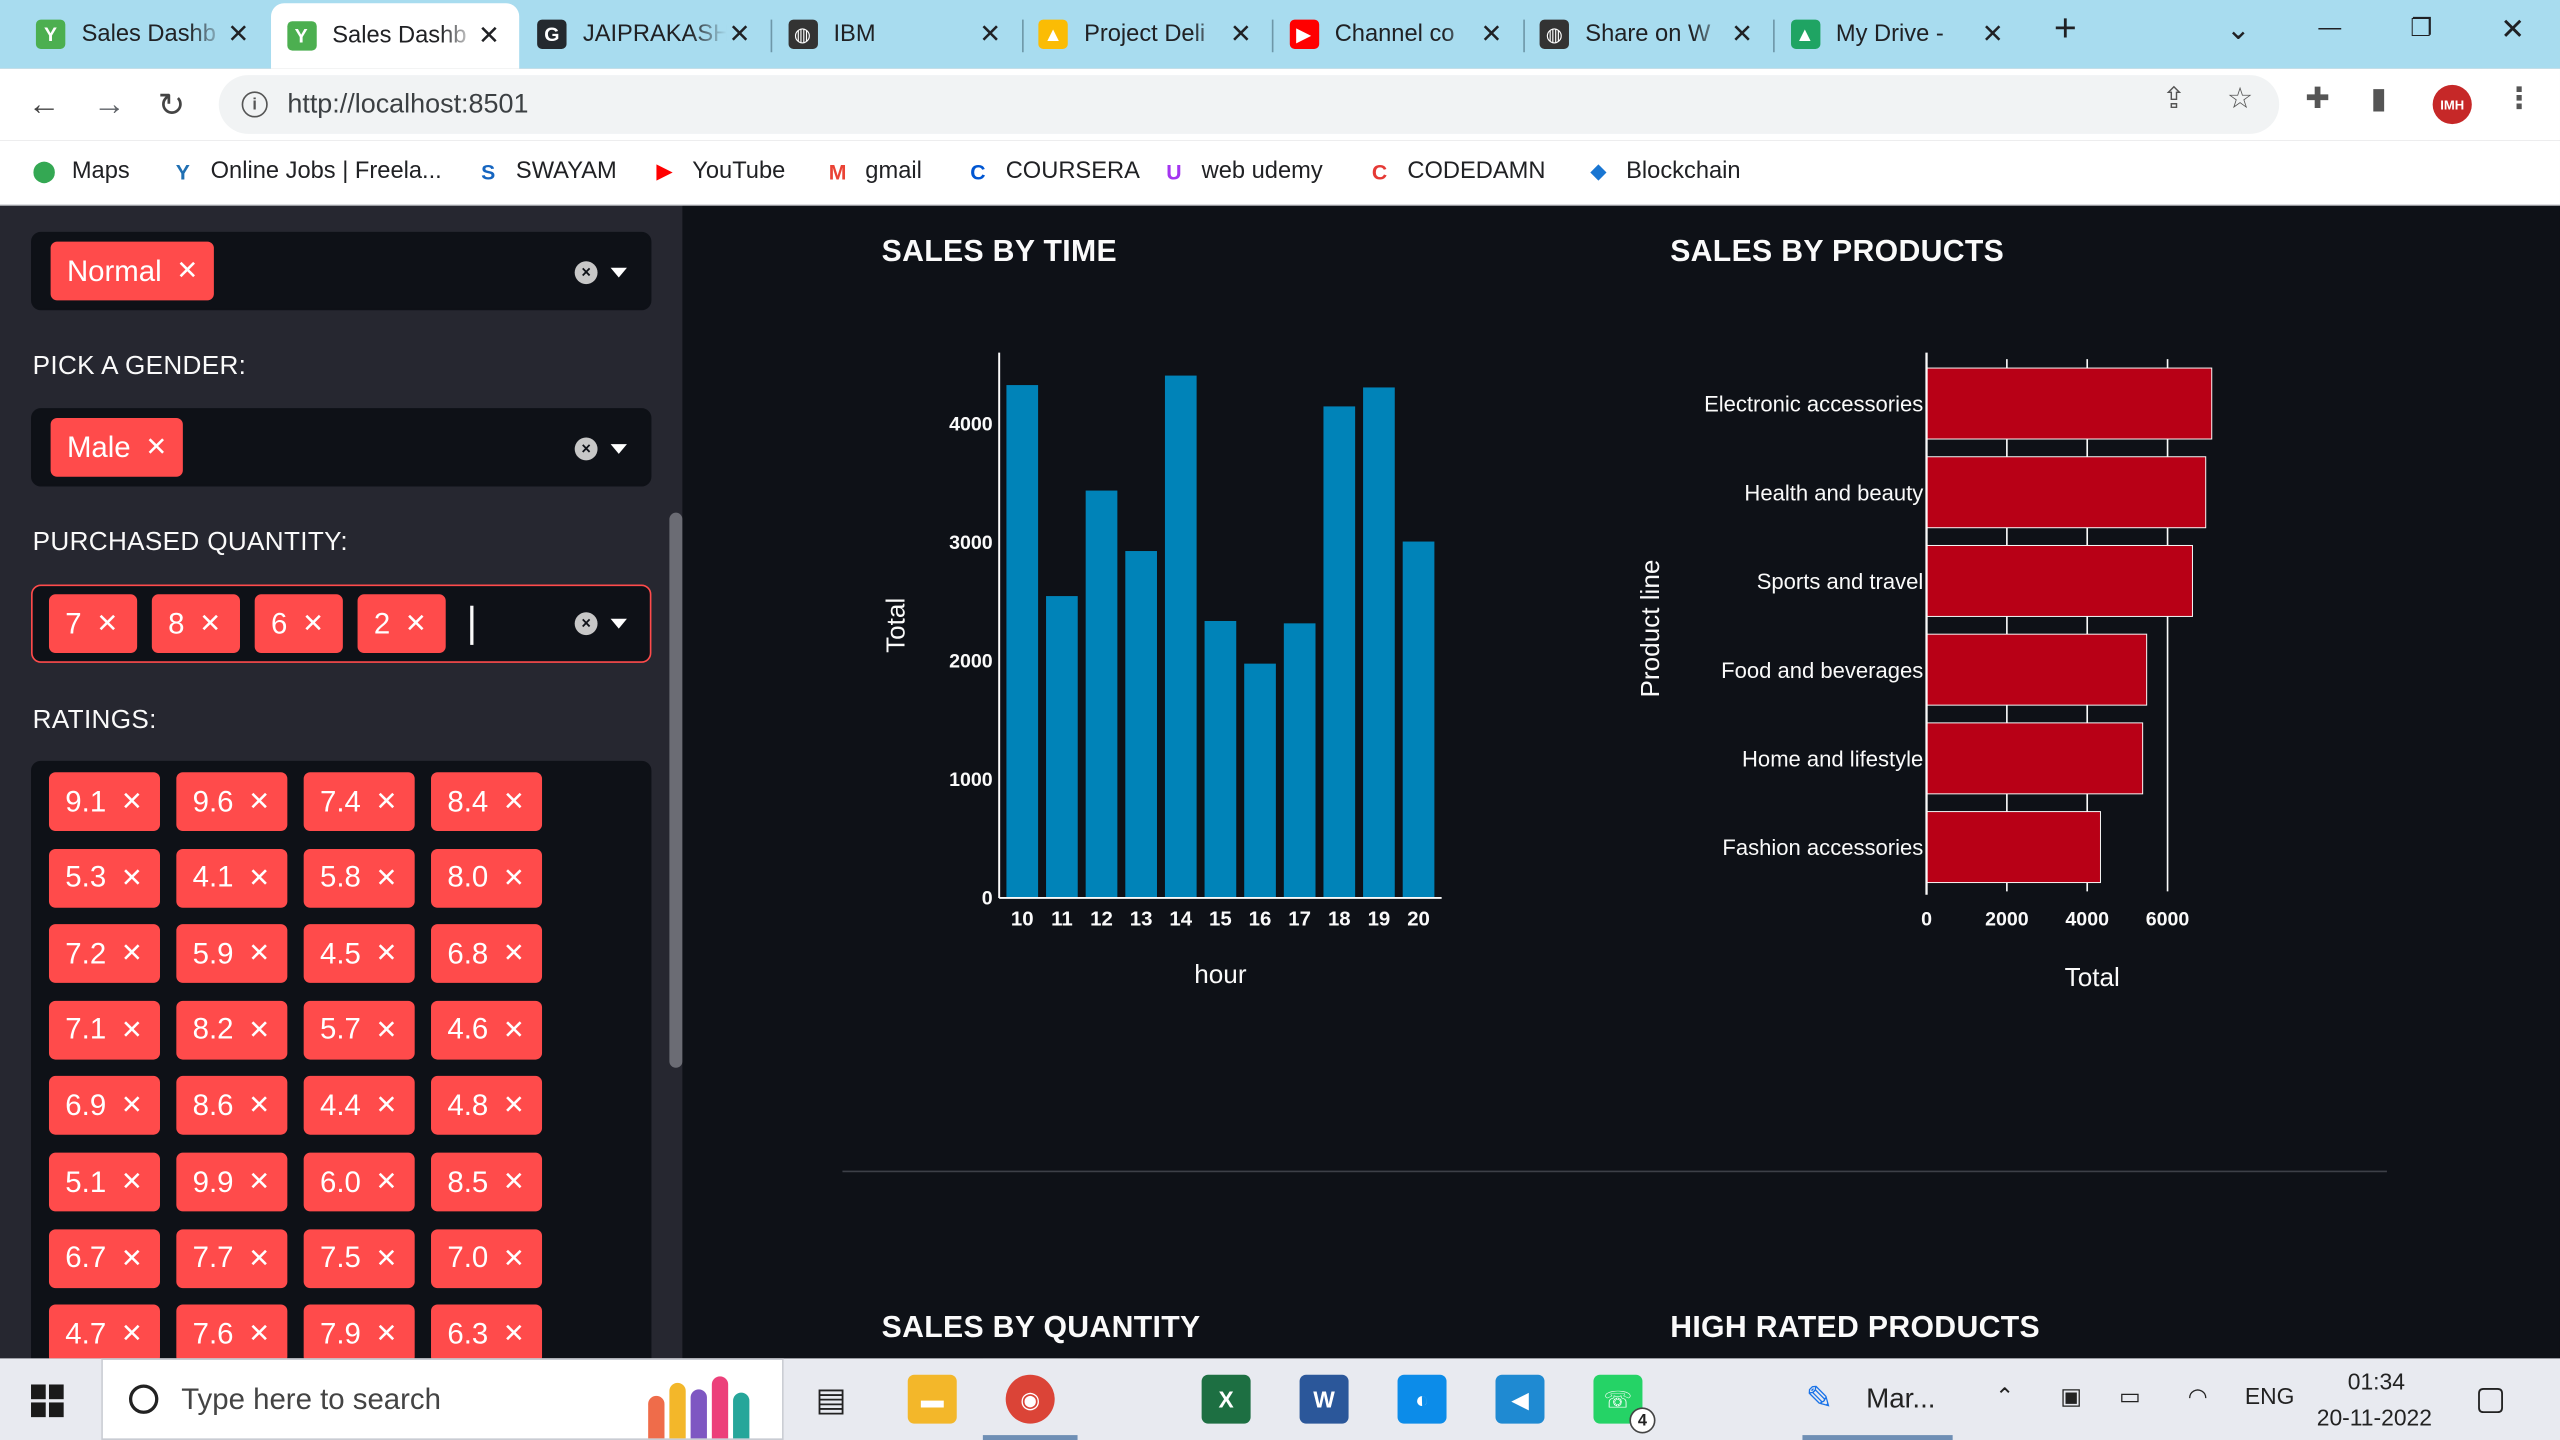 The image size is (2560, 1440). What do you see at coordinates (359, 1258) in the screenshot?
I see `selected-option-chip: 7.5 ✕` at bounding box center [359, 1258].